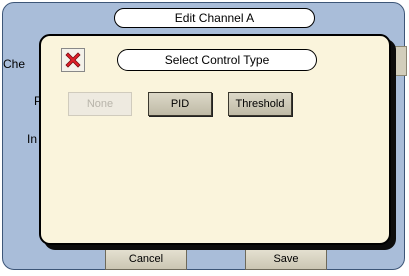 The height and width of the screenshot is (276, 409). I want to click on close-button, so click(73, 60).